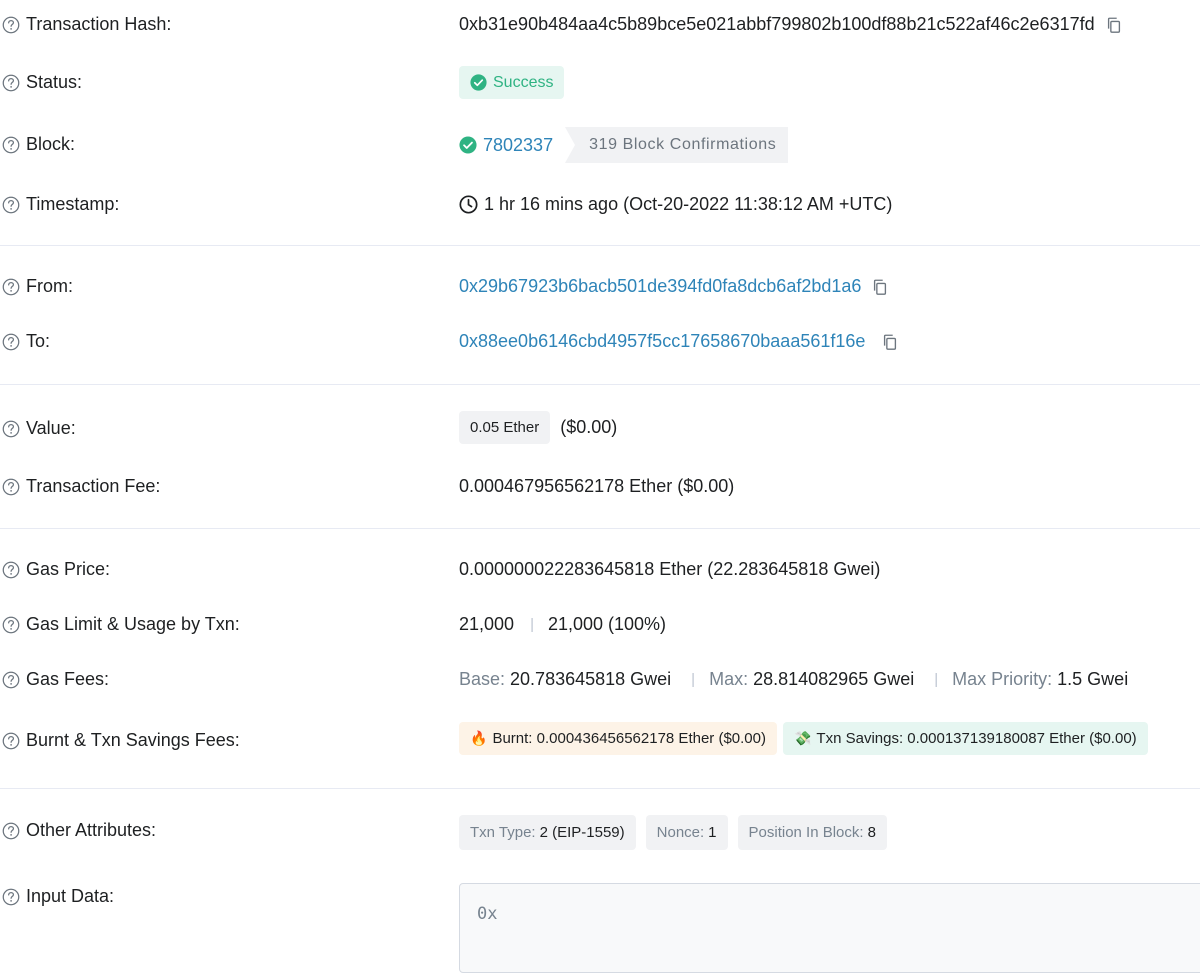 The height and width of the screenshot is (979, 1200). I want to click on value-container: 21,000 | 21,000 (100%), so click(562, 624).